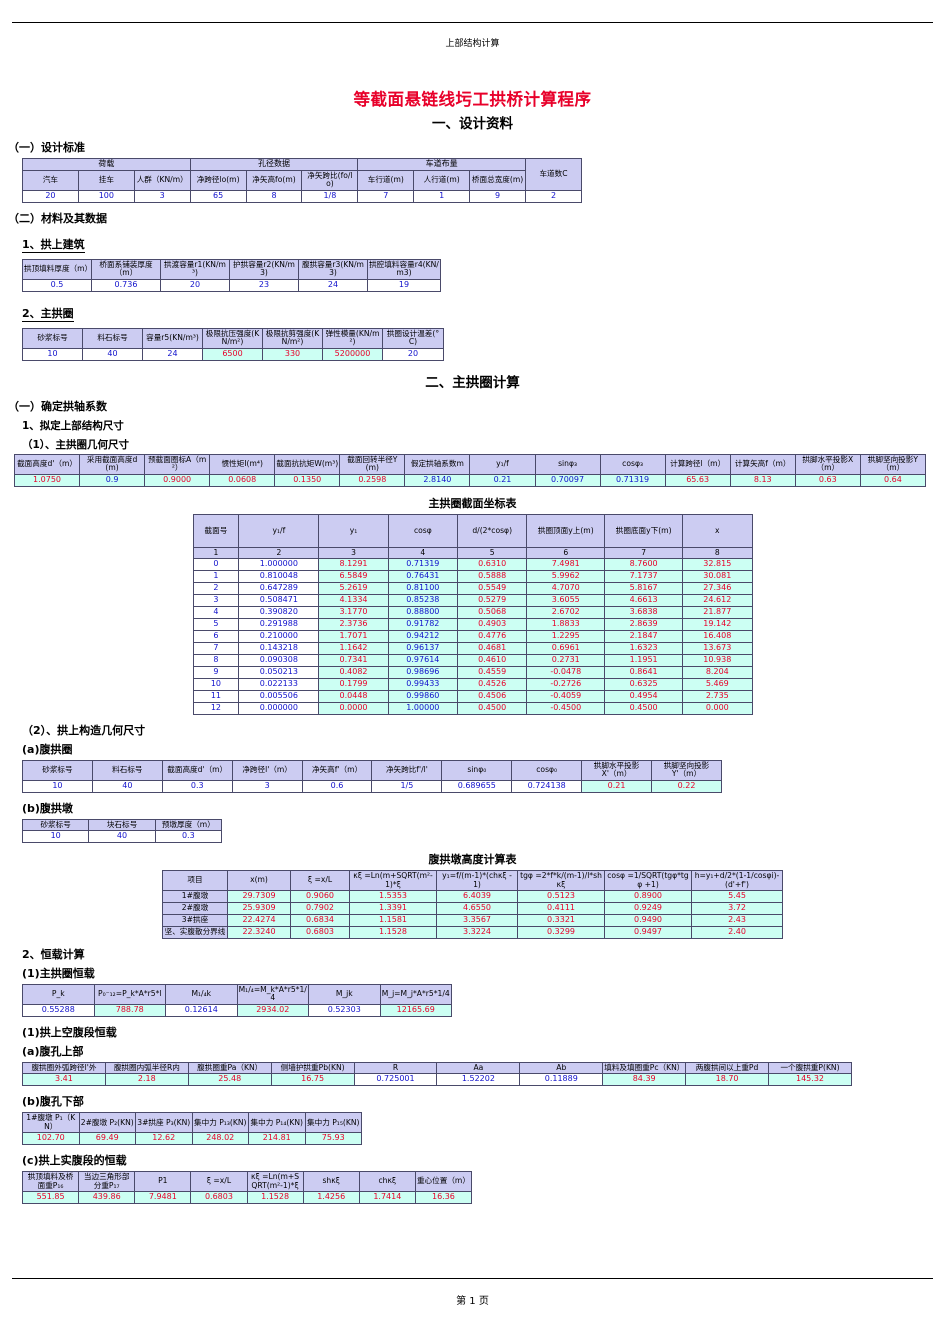 The image size is (945, 1337). Describe the element at coordinates (267, 786) in the screenshot. I see `cell-value-3: 3` at that location.